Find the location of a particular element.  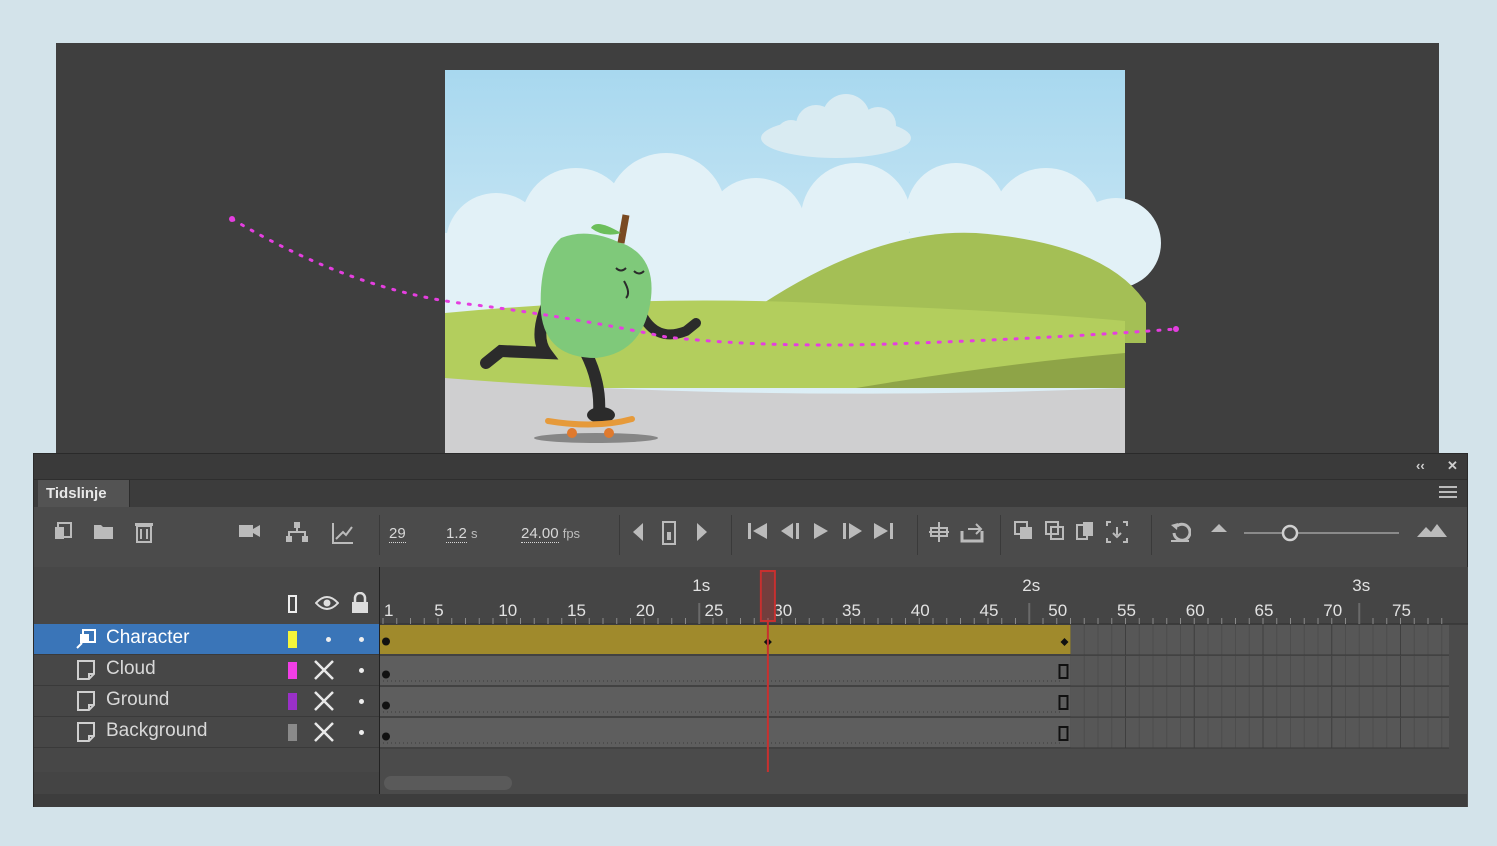

frame-number-label: 70 is located at coordinates (1332, 610).